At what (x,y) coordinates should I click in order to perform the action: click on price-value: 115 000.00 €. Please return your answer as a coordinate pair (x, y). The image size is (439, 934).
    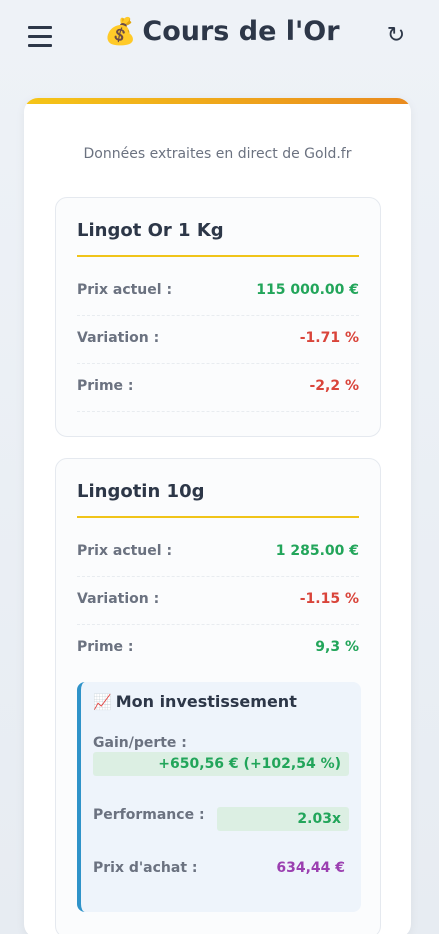
    Looking at the image, I should click on (307, 290).